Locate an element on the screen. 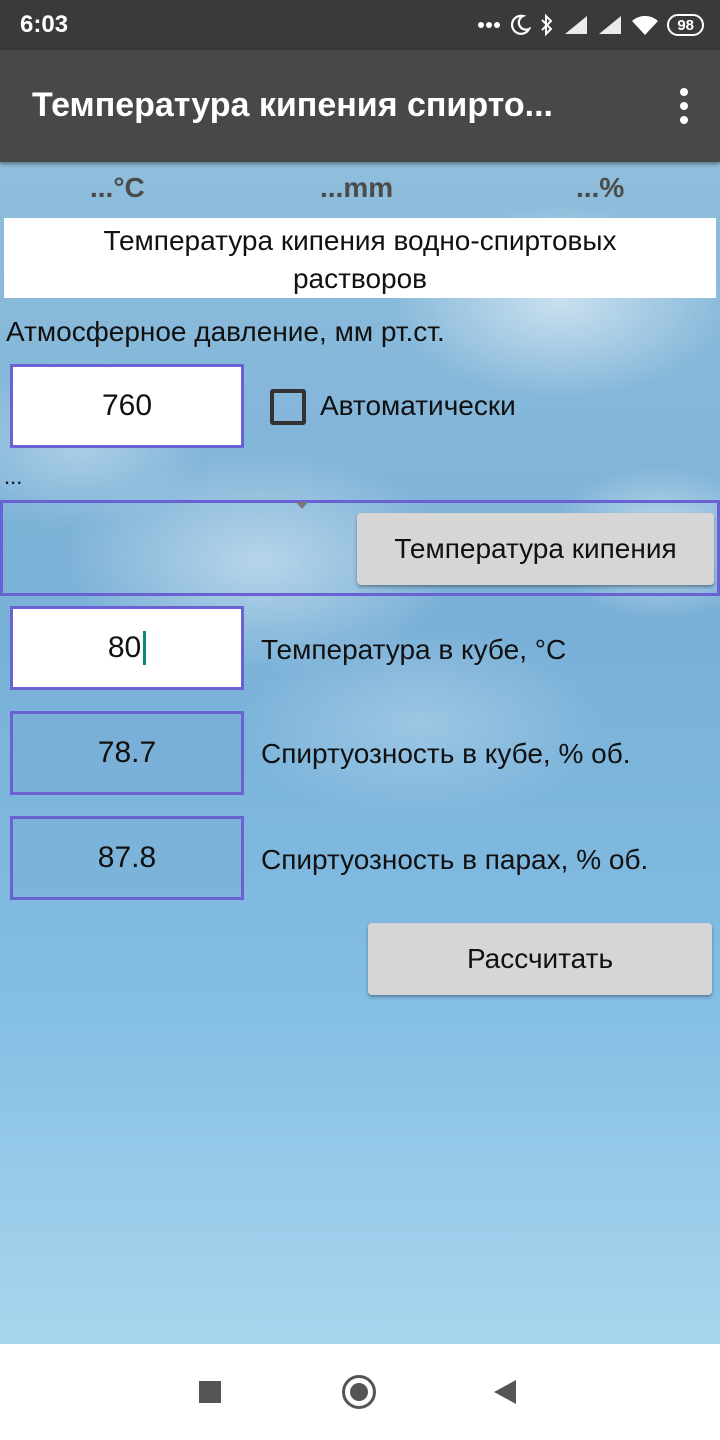 This screenshot has height=1440, width=720. boiling-temperature-button: Температура кипения is located at coordinates (535, 549).